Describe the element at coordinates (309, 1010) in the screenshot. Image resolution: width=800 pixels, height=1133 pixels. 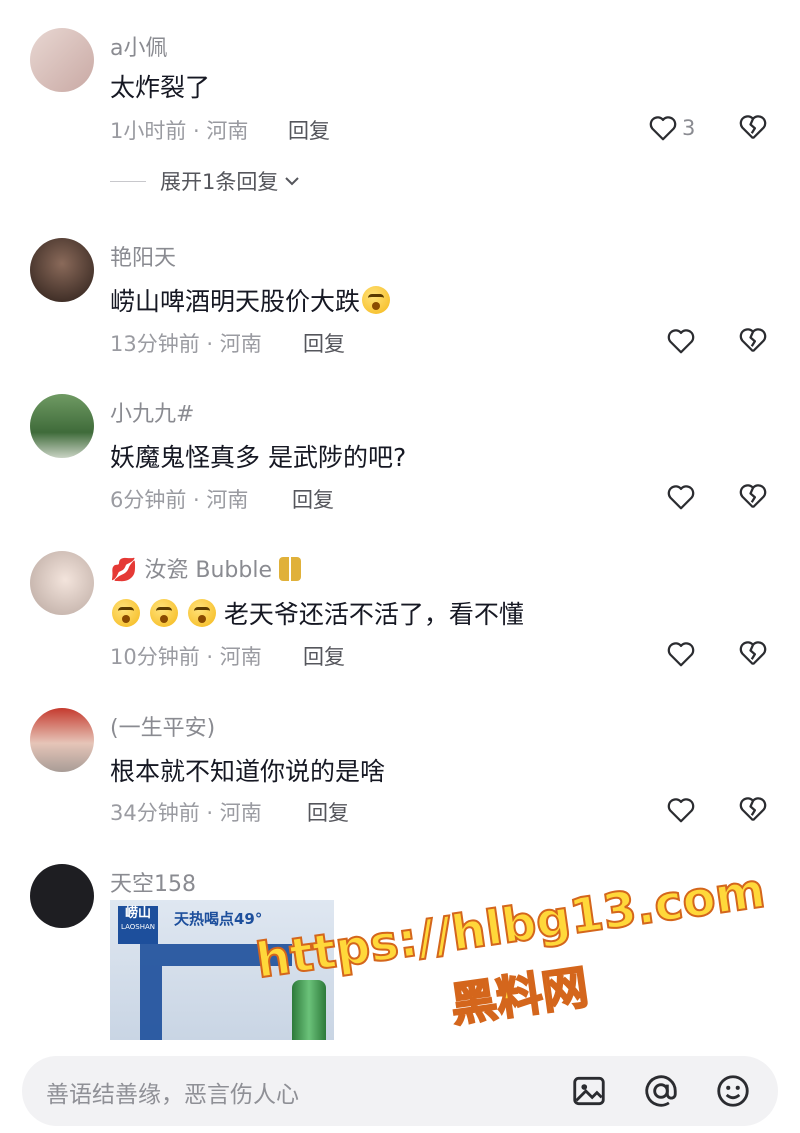
I see `beer-bottle` at that location.